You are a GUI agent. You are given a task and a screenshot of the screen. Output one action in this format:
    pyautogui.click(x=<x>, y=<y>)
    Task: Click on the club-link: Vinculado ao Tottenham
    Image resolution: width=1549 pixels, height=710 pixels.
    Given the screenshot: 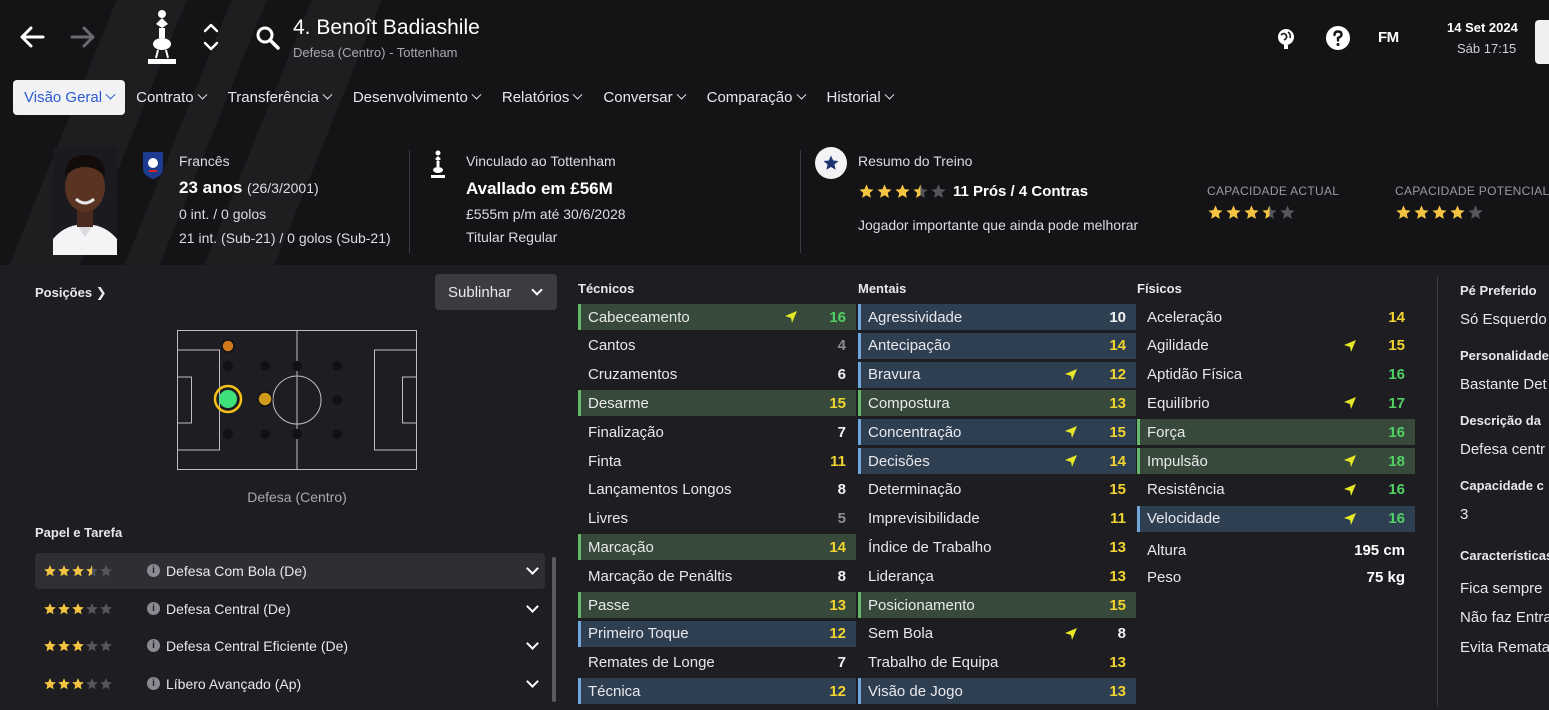 What is the action you would take?
    pyautogui.click(x=541, y=161)
    